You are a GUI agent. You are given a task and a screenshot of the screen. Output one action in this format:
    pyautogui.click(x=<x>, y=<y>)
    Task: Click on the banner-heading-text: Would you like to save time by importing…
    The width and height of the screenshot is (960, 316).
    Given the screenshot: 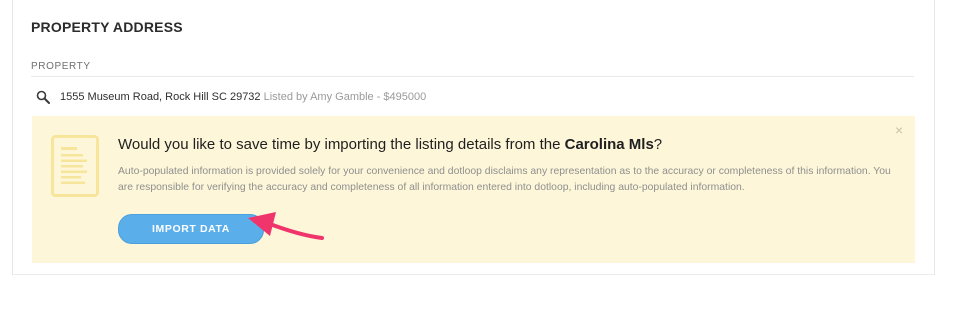 What is the action you would take?
    pyautogui.click(x=339, y=144)
    